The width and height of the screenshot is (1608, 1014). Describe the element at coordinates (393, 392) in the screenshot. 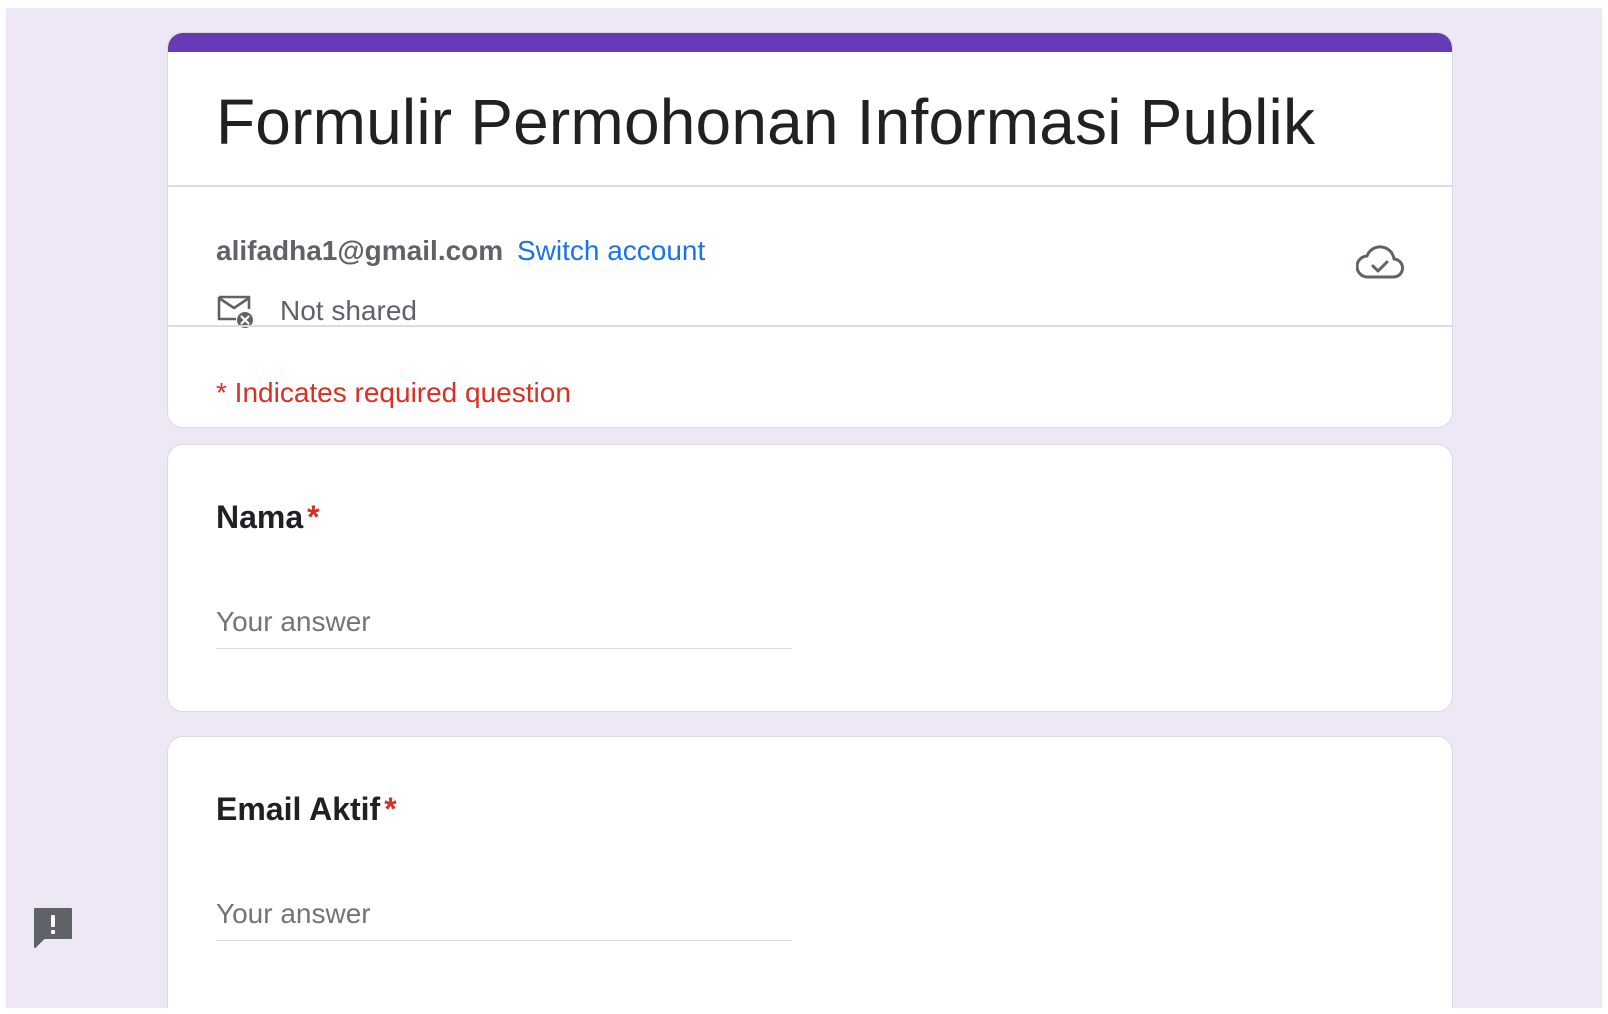

I see `required-question-note: * Indicates required question` at that location.